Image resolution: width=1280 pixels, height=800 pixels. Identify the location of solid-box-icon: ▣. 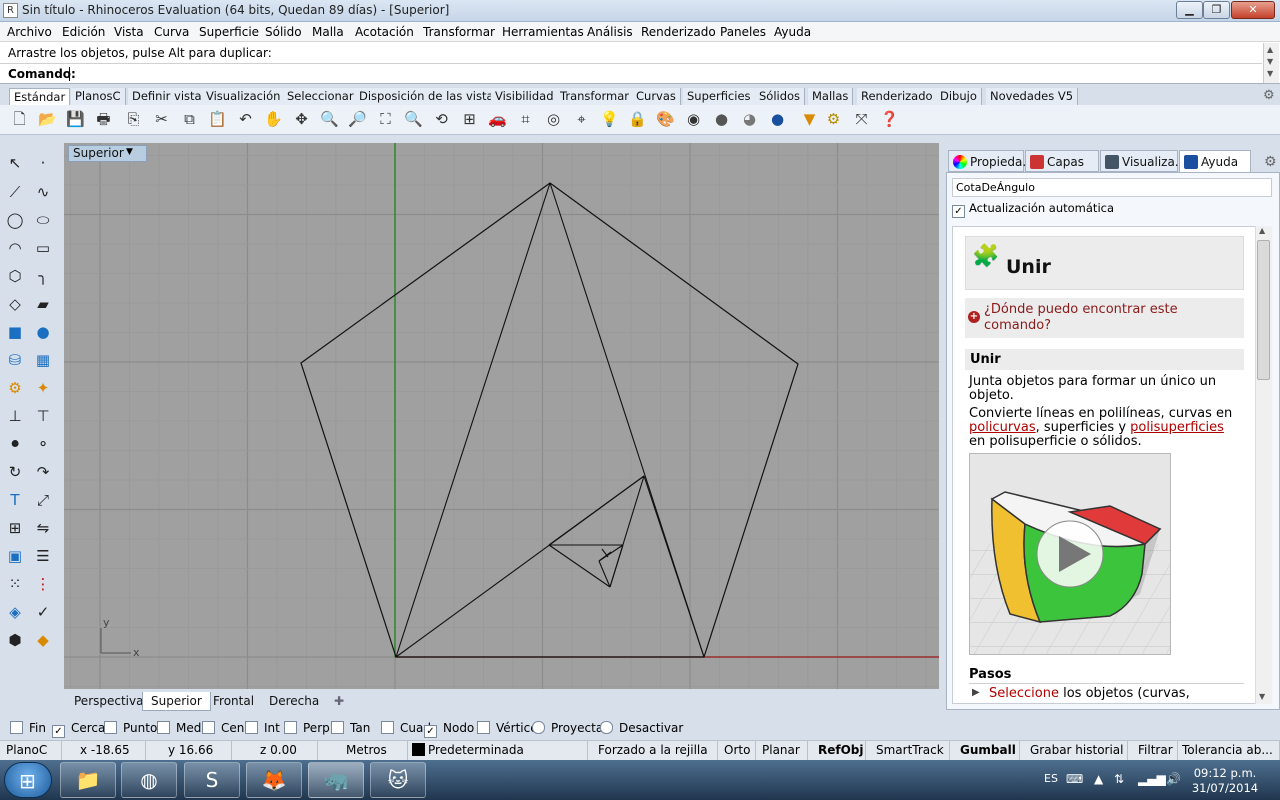
(15, 556).